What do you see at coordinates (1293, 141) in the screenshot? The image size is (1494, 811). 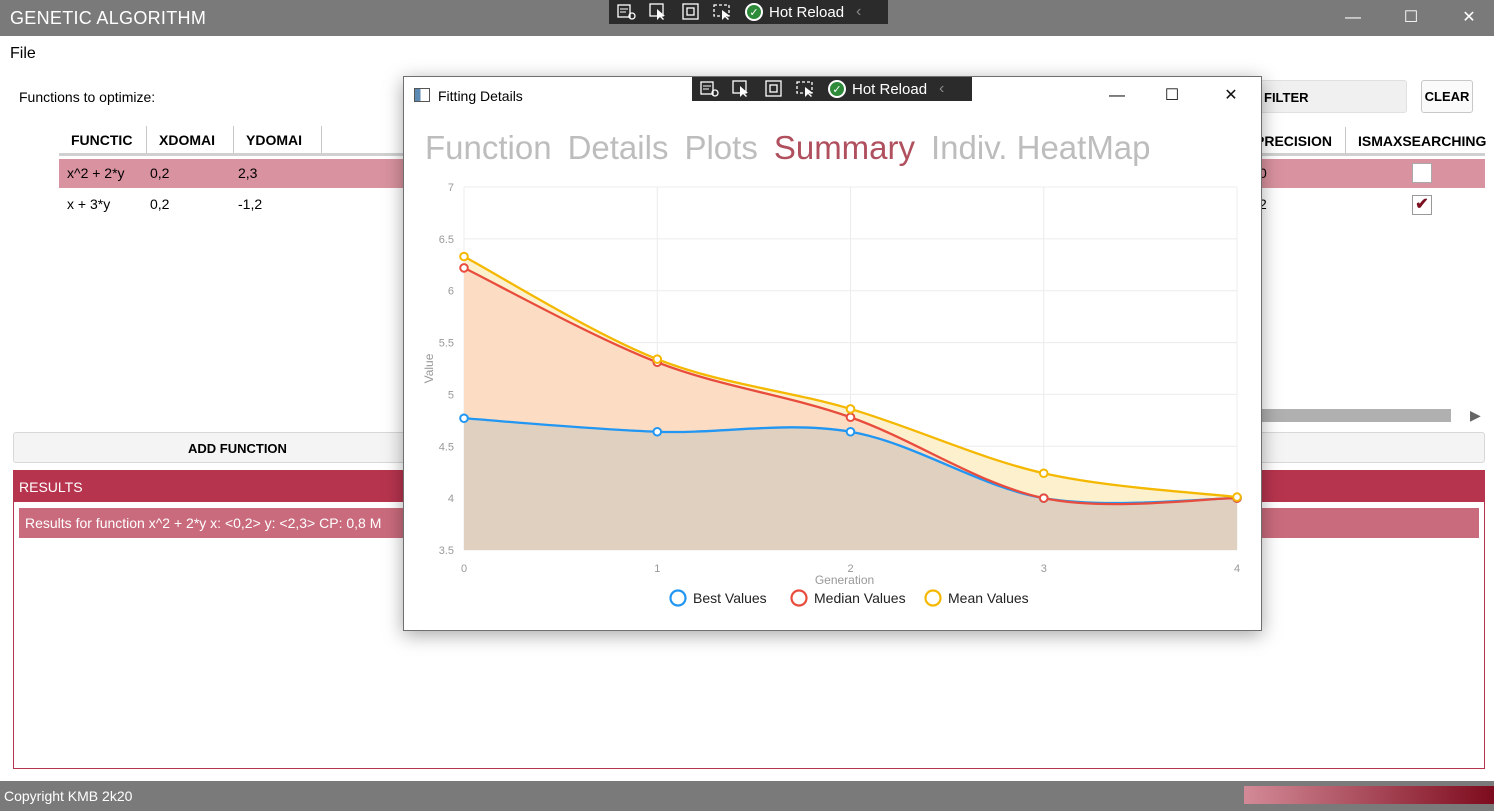 I see `column-header-precision: PRECISION` at bounding box center [1293, 141].